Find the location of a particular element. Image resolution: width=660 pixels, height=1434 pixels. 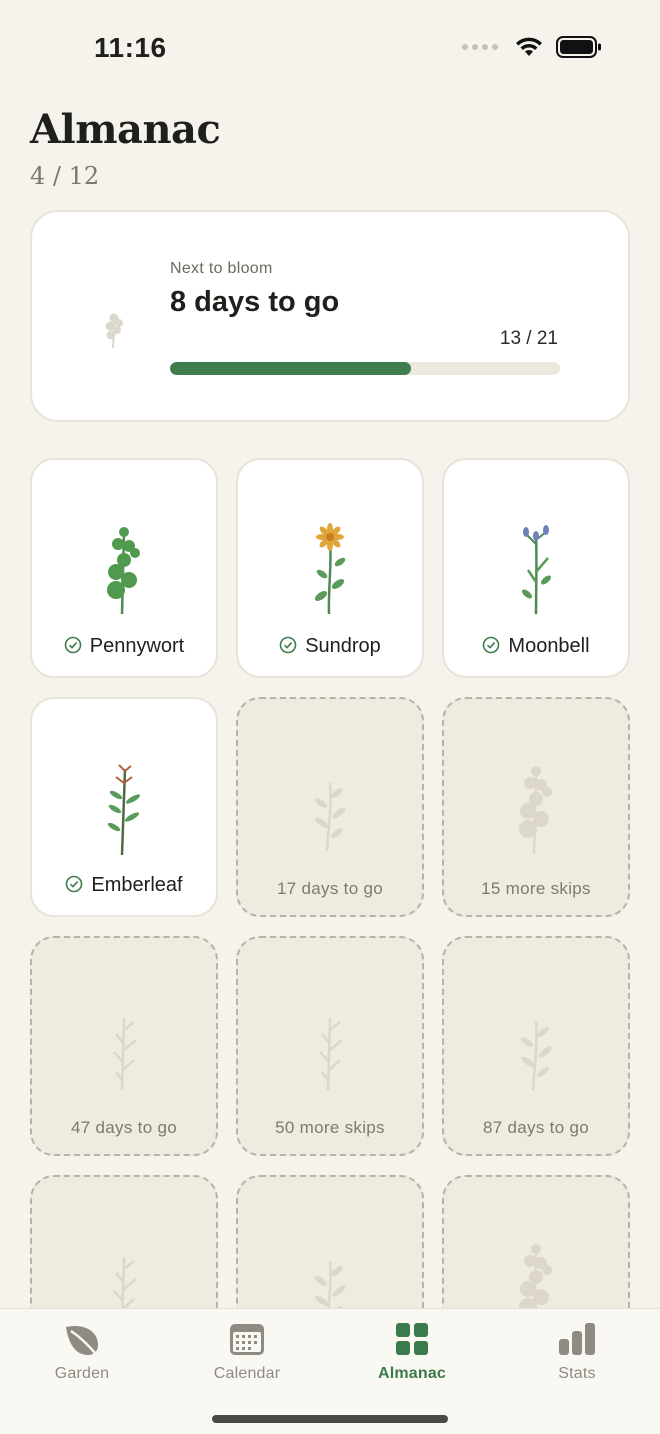

next-bloom-card: Next to bloom 8 days to go 13 / 21 is located at coordinates (330, 316).